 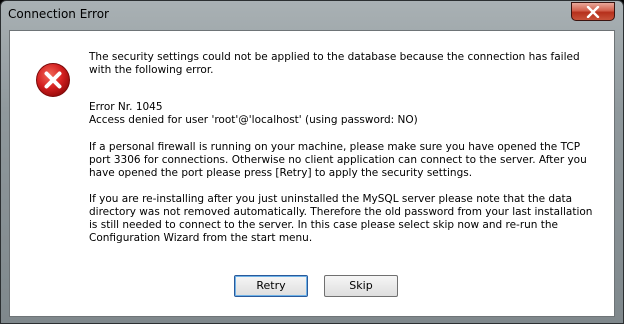 I want to click on close-icon, so click(x=593, y=12).